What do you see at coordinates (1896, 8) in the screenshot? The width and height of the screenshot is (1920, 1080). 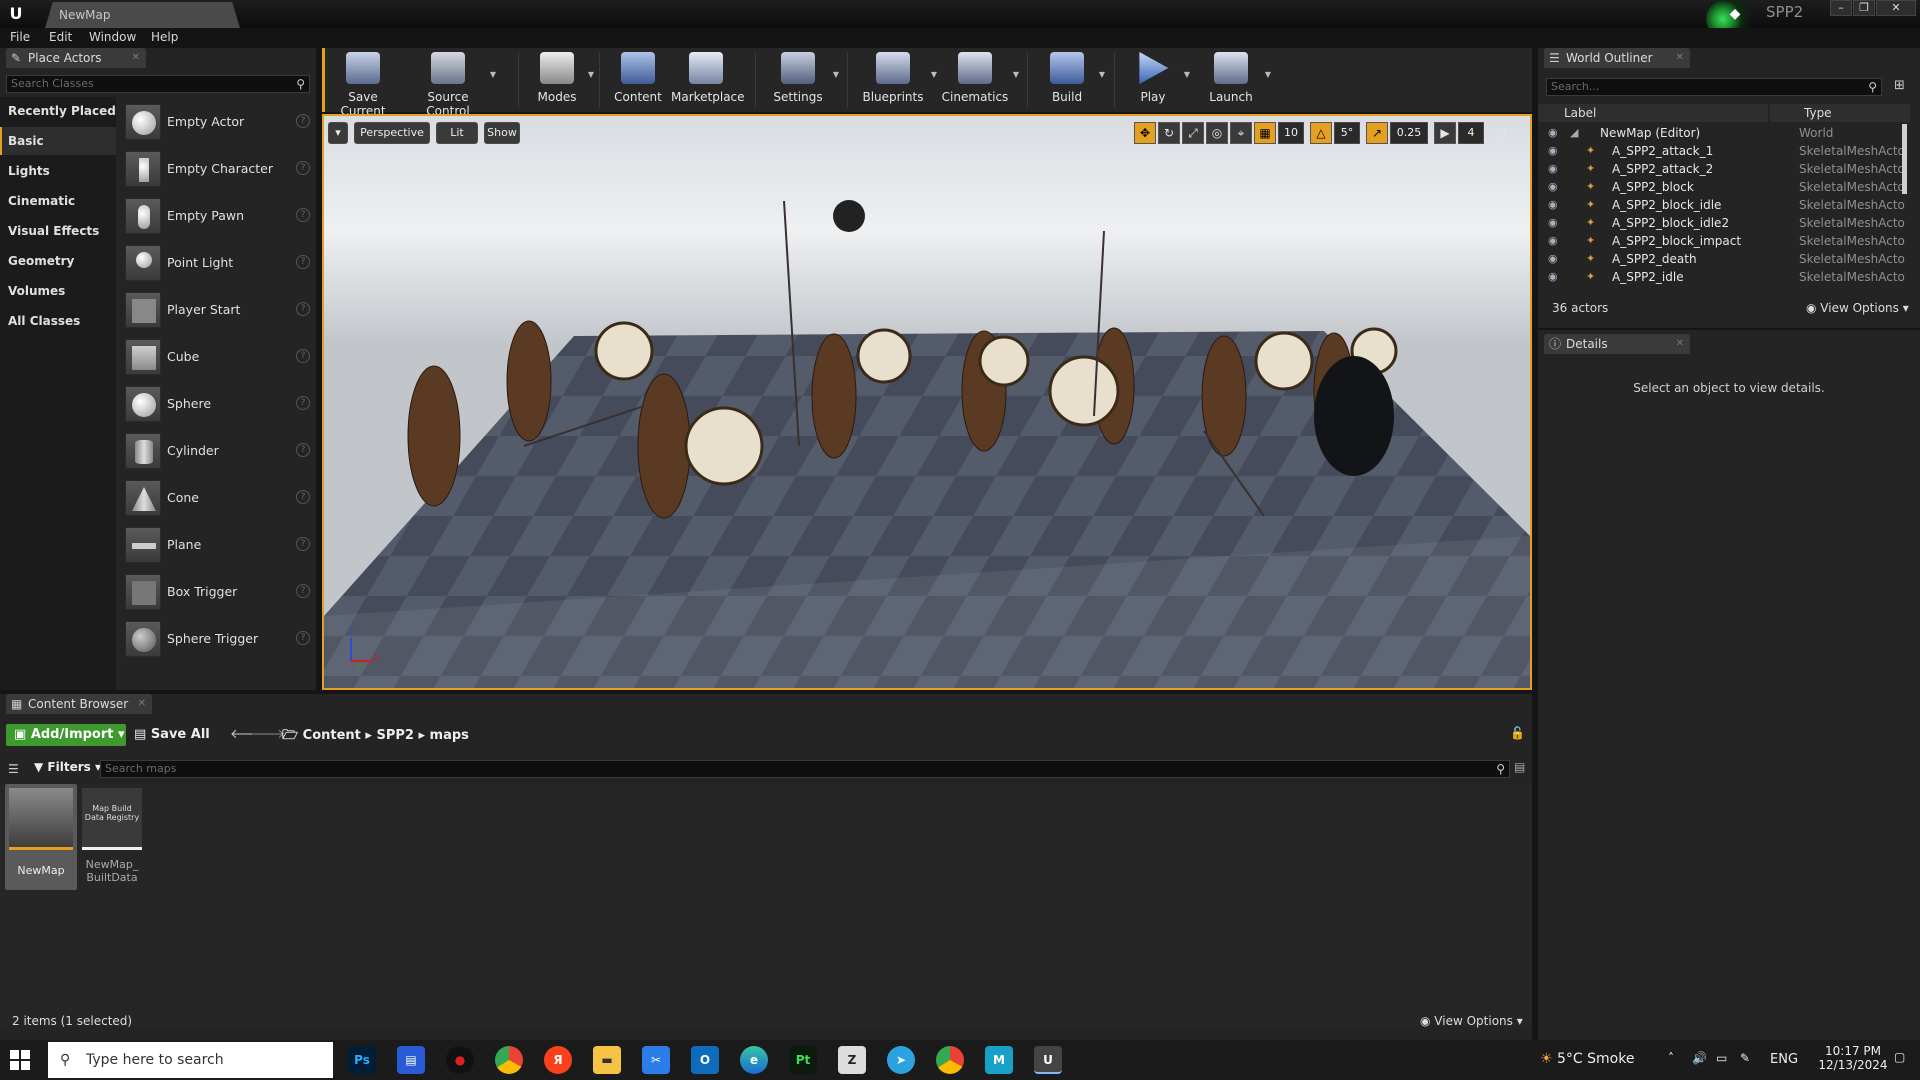 I see `close-button: ✕` at bounding box center [1896, 8].